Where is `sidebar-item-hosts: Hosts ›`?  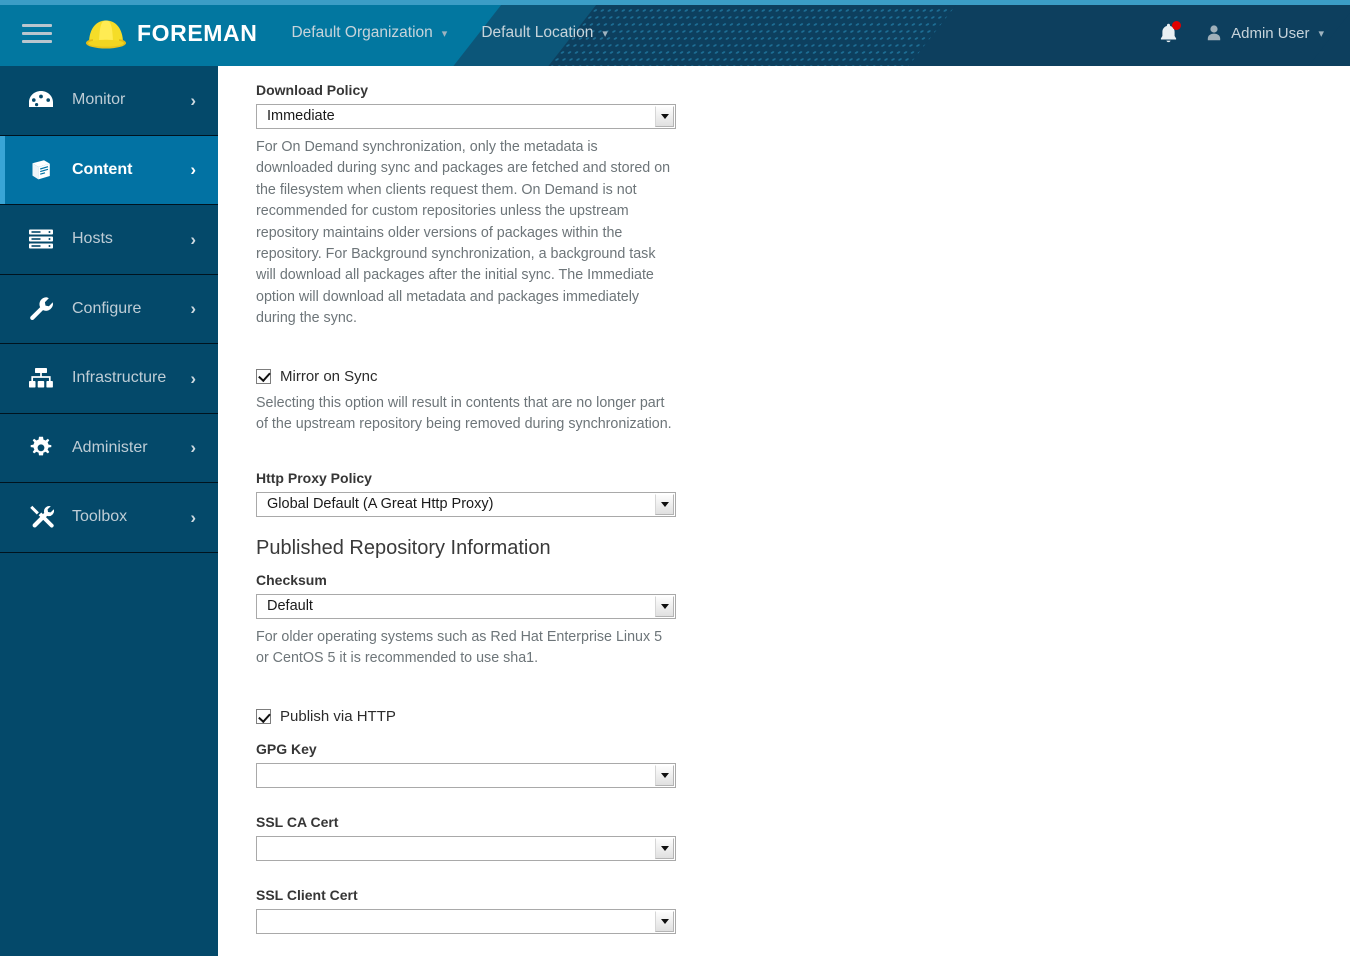 sidebar-item-hosts: Hosts › is located at coordinates (109, 240).